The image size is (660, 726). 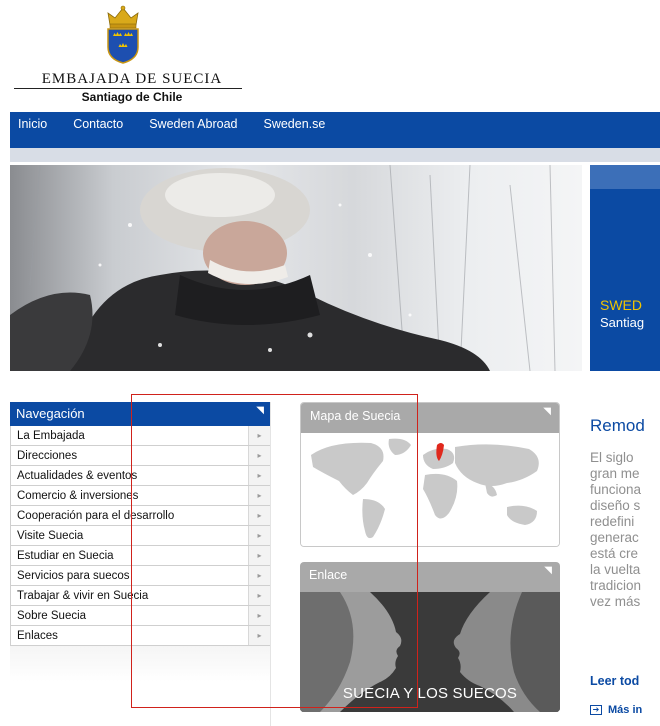 I want to click on leftnav-item-label: Trabajar & vivir en Suecia, so click(x=83, y=595).